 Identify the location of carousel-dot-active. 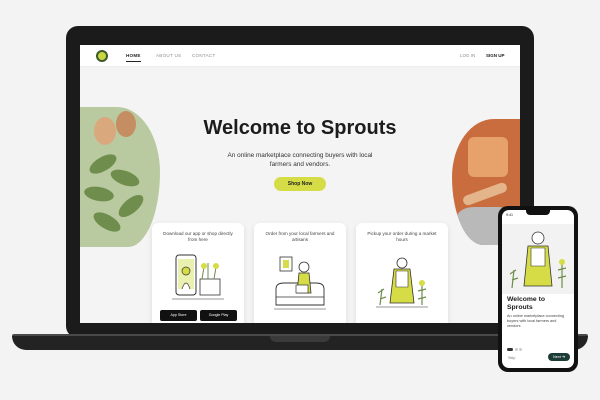
(510, 349).